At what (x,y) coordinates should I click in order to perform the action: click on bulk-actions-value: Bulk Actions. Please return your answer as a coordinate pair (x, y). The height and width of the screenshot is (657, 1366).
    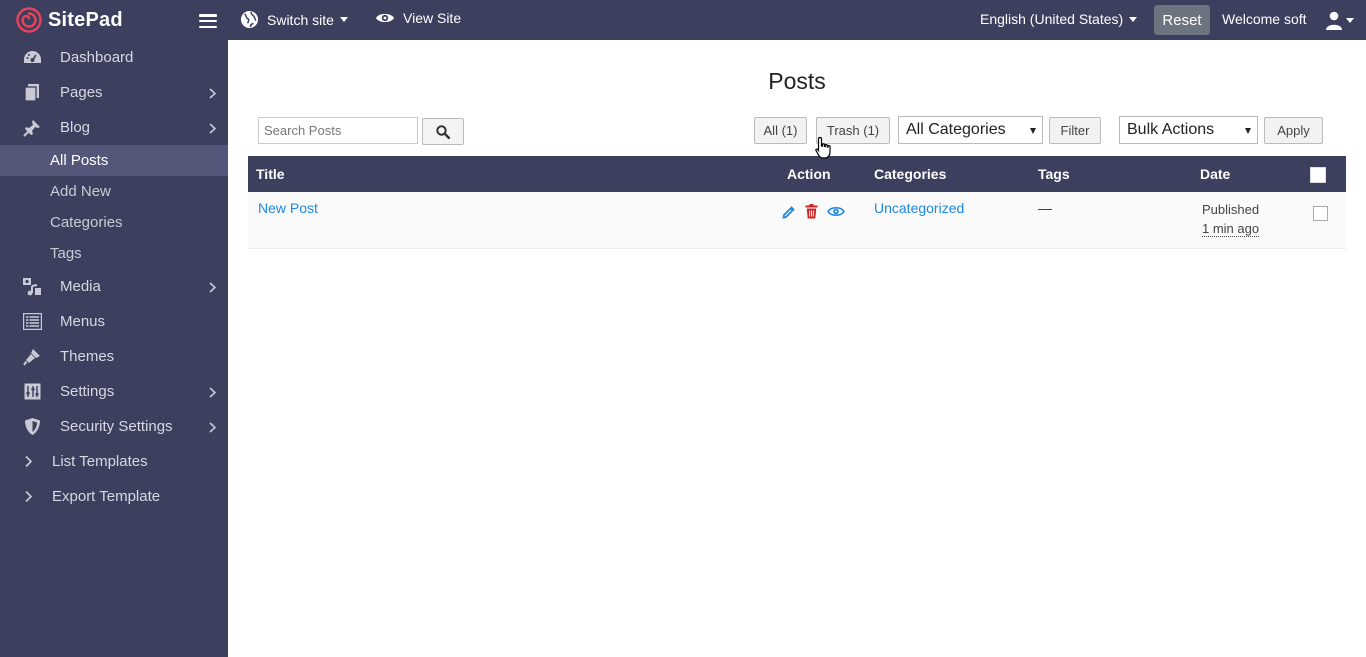
    Looking at the image, I should click on (1171, 129).